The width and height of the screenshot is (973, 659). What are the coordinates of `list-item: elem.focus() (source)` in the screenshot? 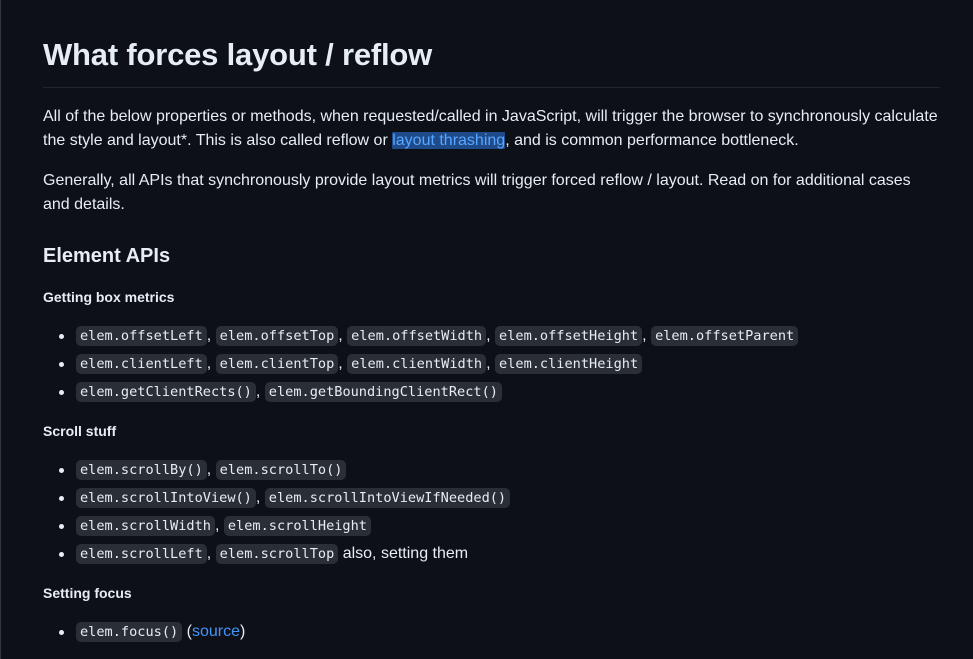 It's located at (491, 632).